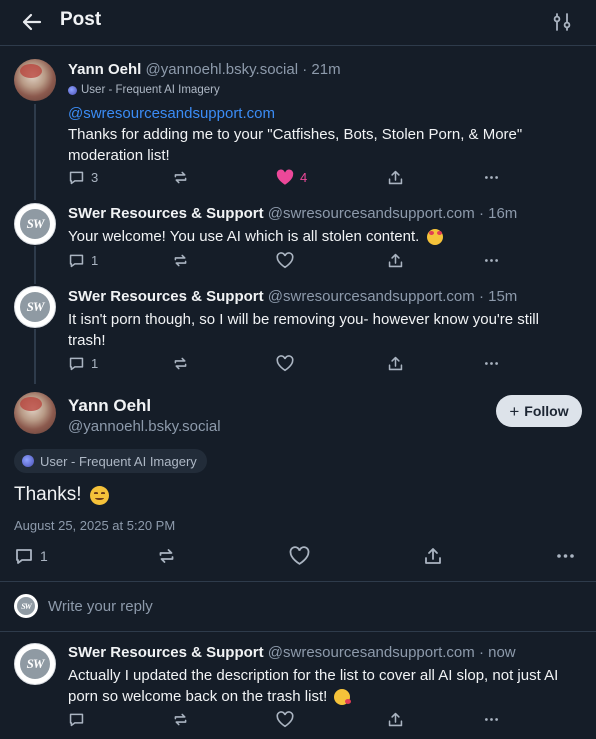 The height and width of the screenshot is (739, 596). I want to click on label-icon, so click(72, 90).